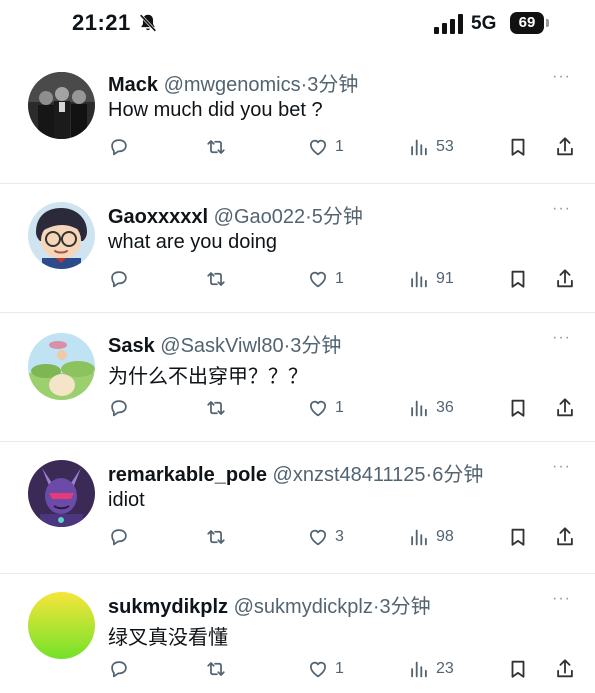  What do you see at coordinates (148, 23) in the screenshot?
I see `bell-slash-icon` at bounding box center [148, 23].